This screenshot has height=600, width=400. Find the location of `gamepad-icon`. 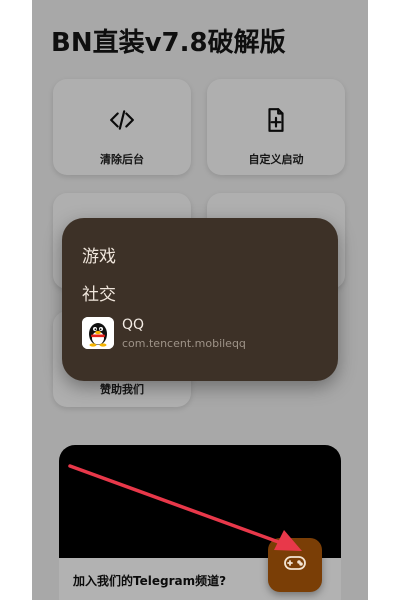

gamepad-icon is located at coordinates (295, 565).